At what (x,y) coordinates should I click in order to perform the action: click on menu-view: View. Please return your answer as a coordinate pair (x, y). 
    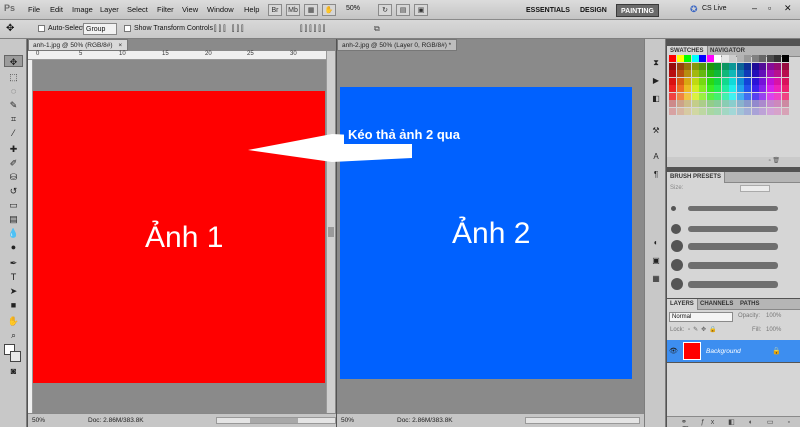
    Looking at the image, I should click on (190, 9).